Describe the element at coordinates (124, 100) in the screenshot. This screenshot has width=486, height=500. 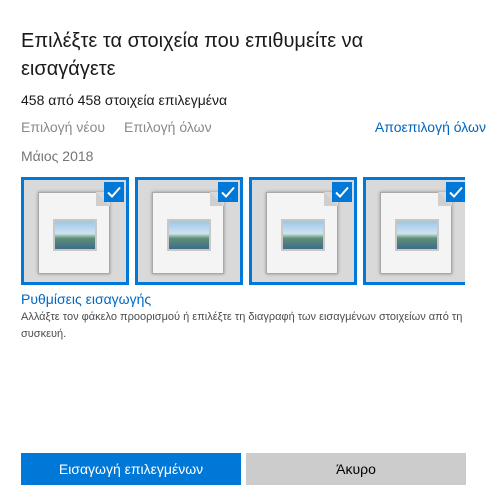
I see `selection-count: 458 από 458 στοιχεία επιλεγμένα` at that location.